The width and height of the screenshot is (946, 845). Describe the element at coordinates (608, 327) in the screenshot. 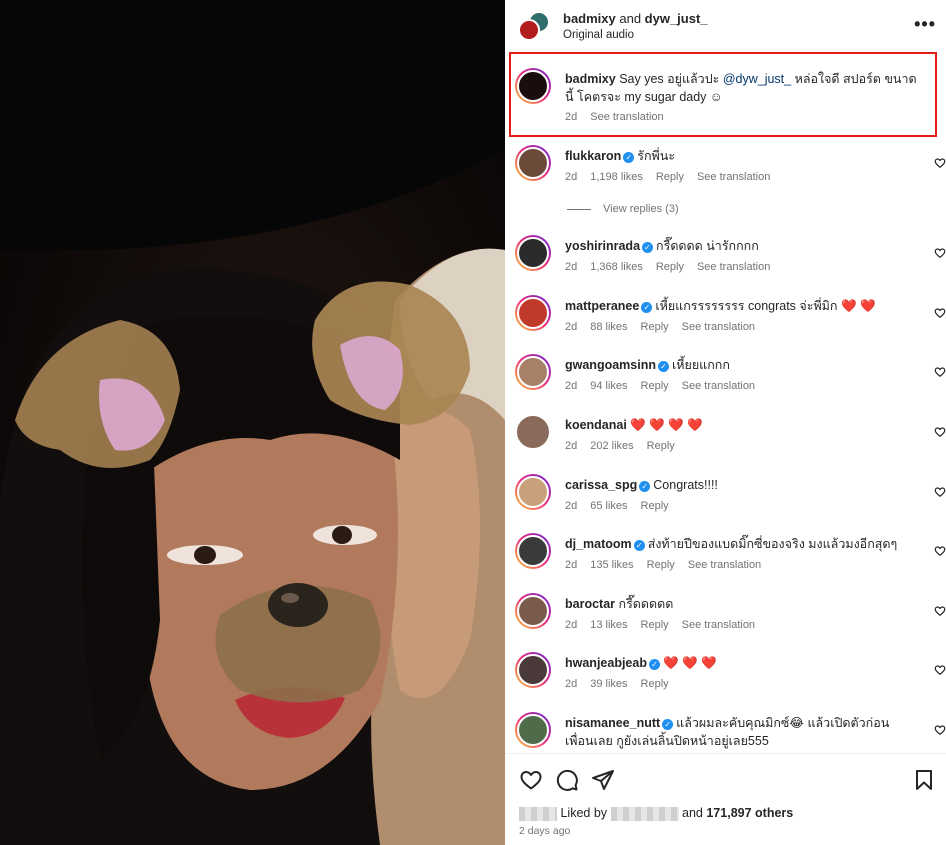

I see `comment-likes: 88 likes` at that location.